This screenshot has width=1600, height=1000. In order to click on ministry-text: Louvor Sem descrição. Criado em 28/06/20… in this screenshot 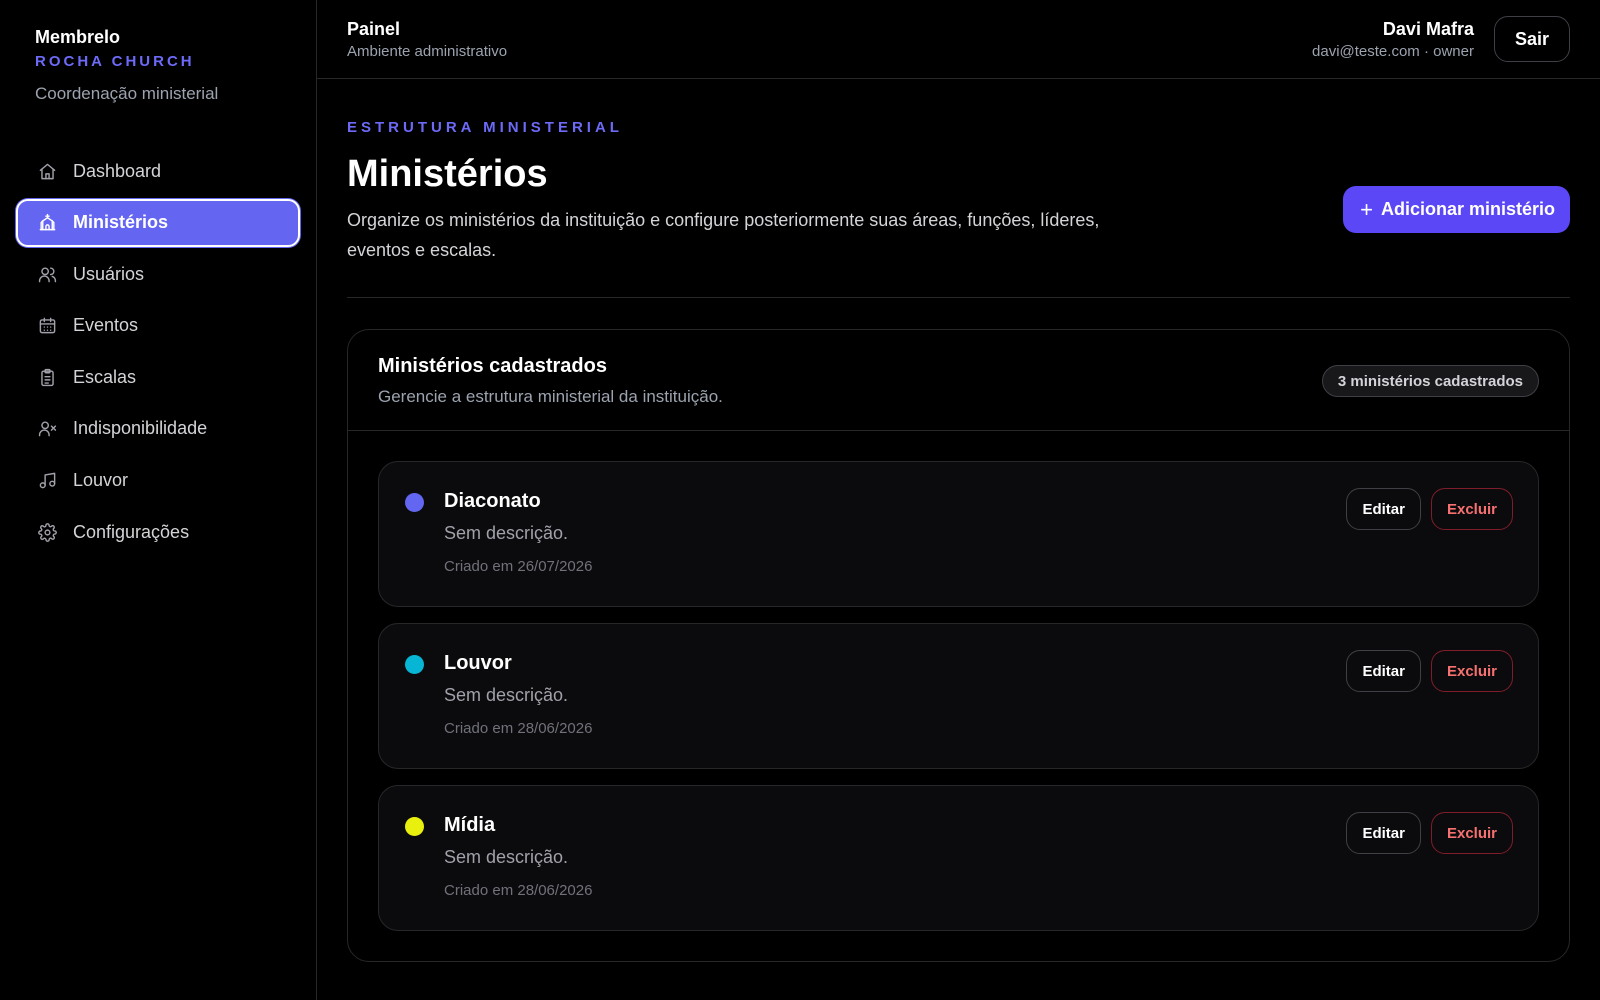, I will do `click(518, 694)`.